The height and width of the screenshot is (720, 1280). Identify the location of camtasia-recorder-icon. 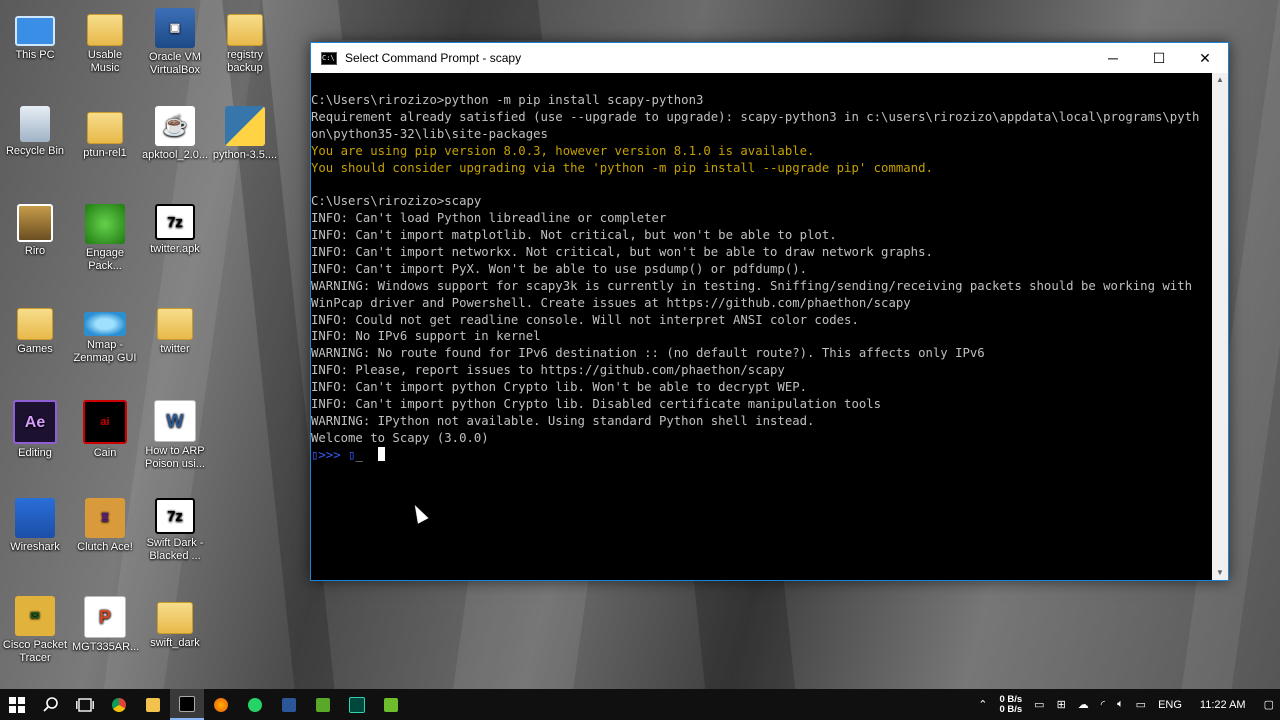
(391, 704).